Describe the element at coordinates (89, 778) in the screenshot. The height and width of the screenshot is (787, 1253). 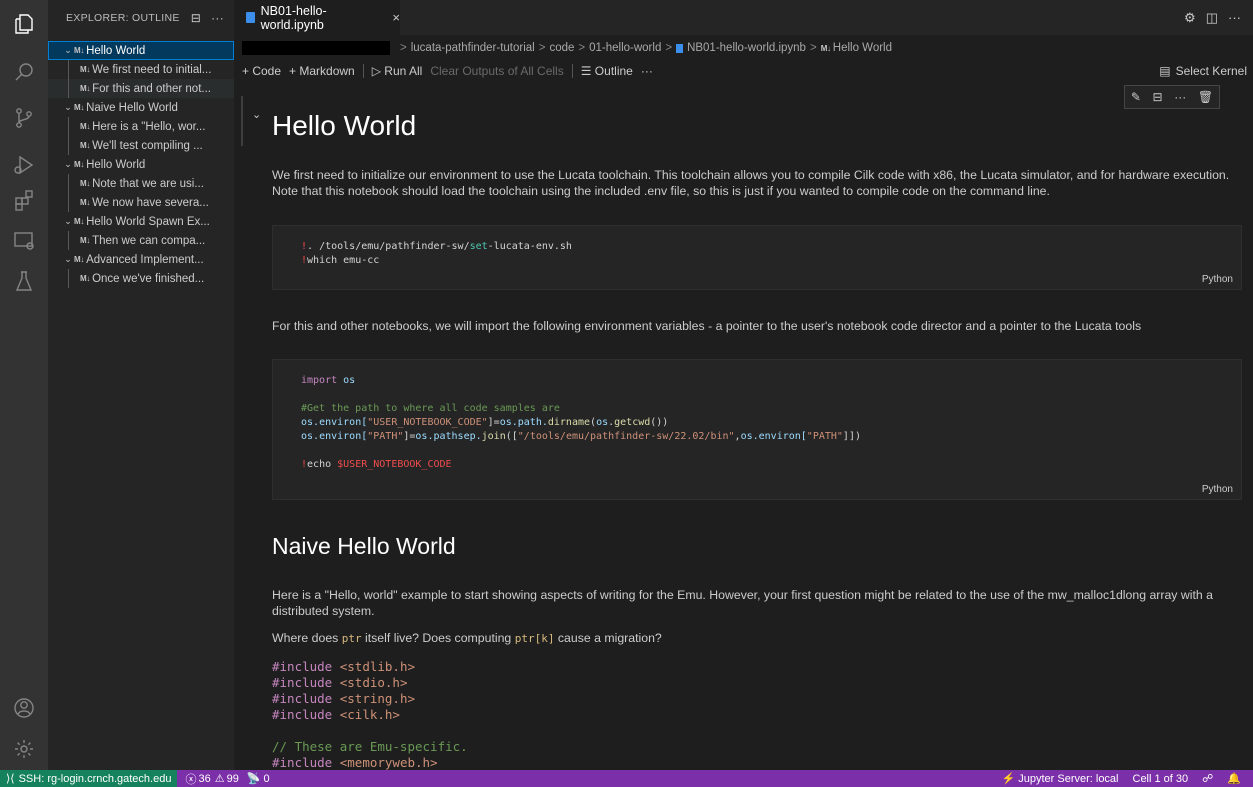
I see `remote-indicator: ⟩⟨ SSH: rg-login.crnch.gatech.edu` at that location.